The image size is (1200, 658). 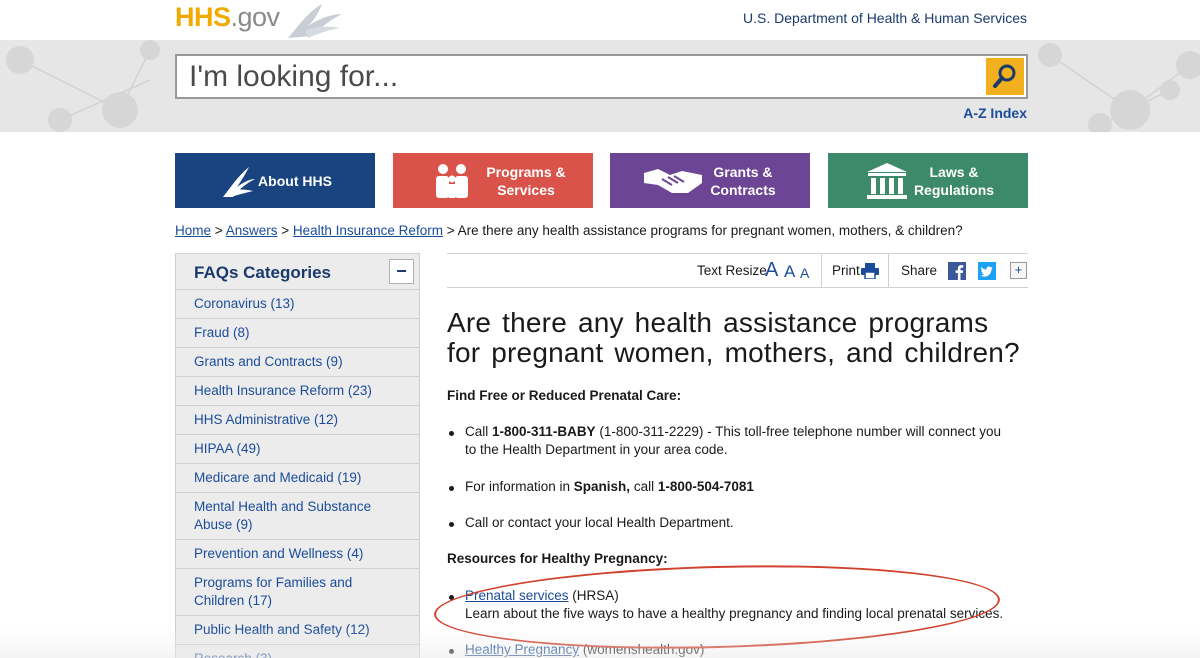 I want to click on nav-tile-grants-contracts: Grants & Contracts, so click(x=710, y=180).